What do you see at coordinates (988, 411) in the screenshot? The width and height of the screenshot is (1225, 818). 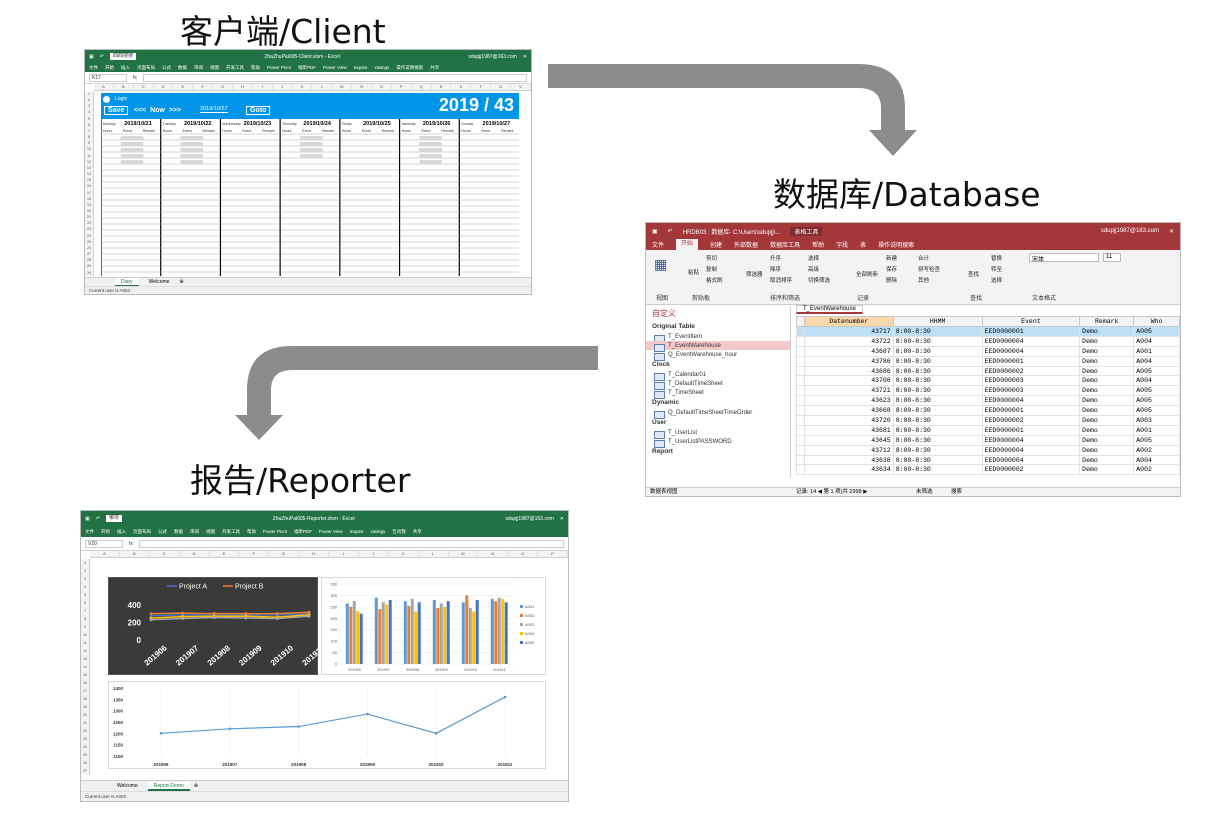 I see `table-row: 43668 8:00-8:30 EED0000001 Demo A005` at bounding box center [988, 411].